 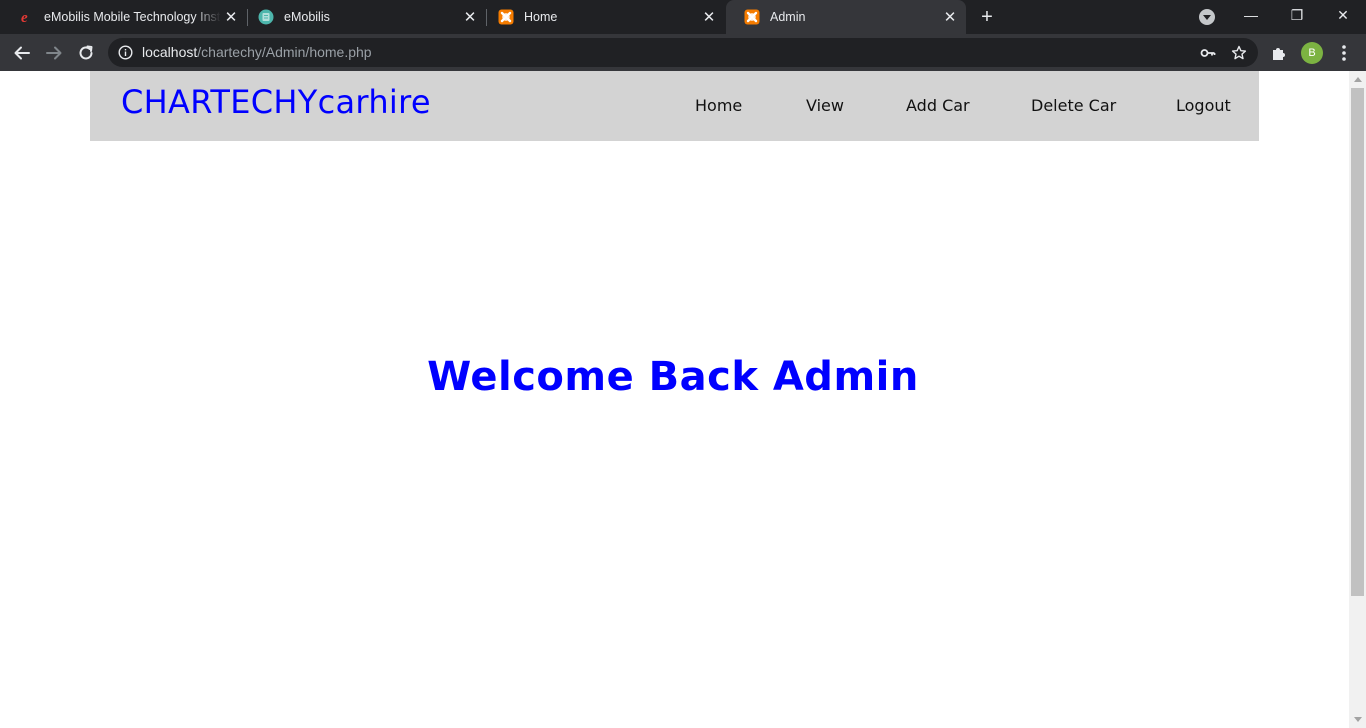 What do you see at coordinates (1344, 53) in the screenshot?
I see `browser-menu-icon` at bounding box center [1344, 53].